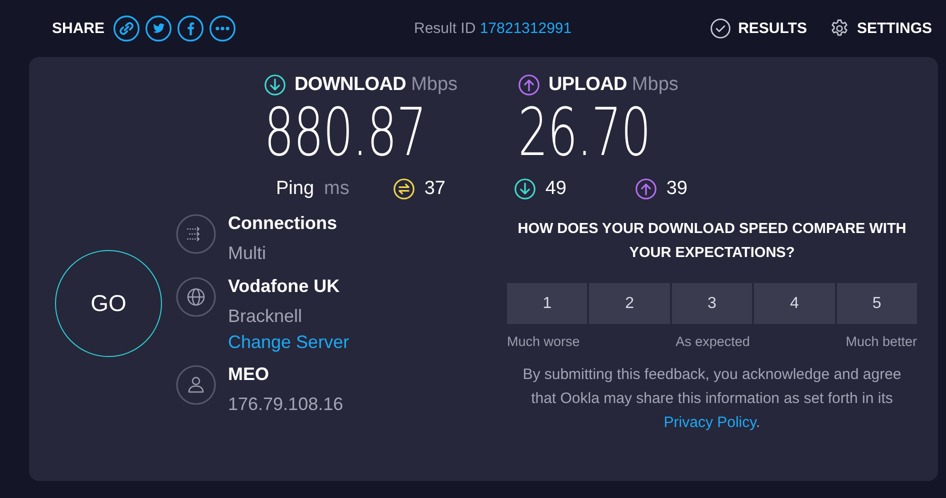 This screenshot has height=498, width=946. I want to click on privacy-policy-link: Privacy Policy, so click(710, 422).